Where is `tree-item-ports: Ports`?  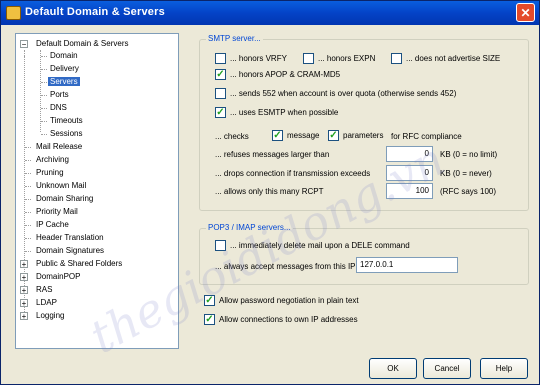 tree-item-ports: Ports is located at coordinates (59, 95).